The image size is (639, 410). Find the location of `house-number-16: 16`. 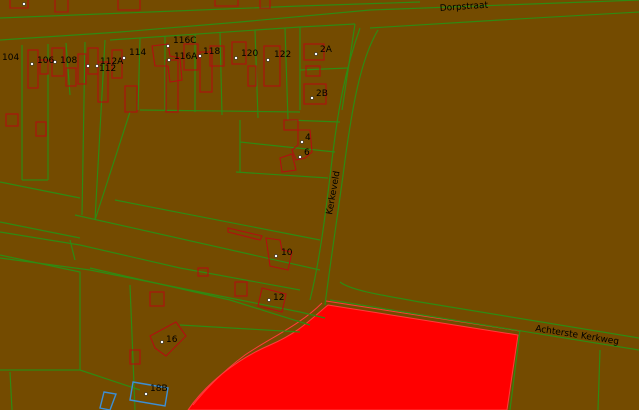

house-number-16: 16 is located at coordinates (172, 340).